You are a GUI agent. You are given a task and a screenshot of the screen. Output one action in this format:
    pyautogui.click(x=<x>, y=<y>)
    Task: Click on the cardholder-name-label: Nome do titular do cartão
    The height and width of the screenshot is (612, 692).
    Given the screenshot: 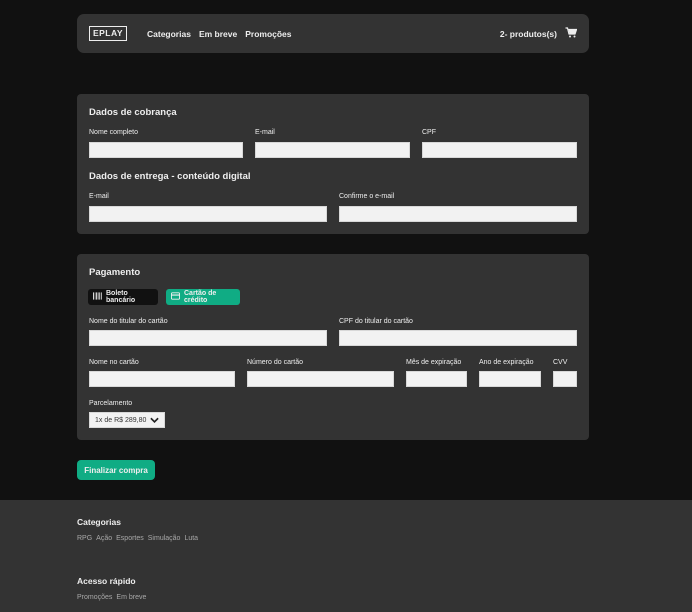 What is the action you would take?
    pyautogui.click(x=128, y=321)
    